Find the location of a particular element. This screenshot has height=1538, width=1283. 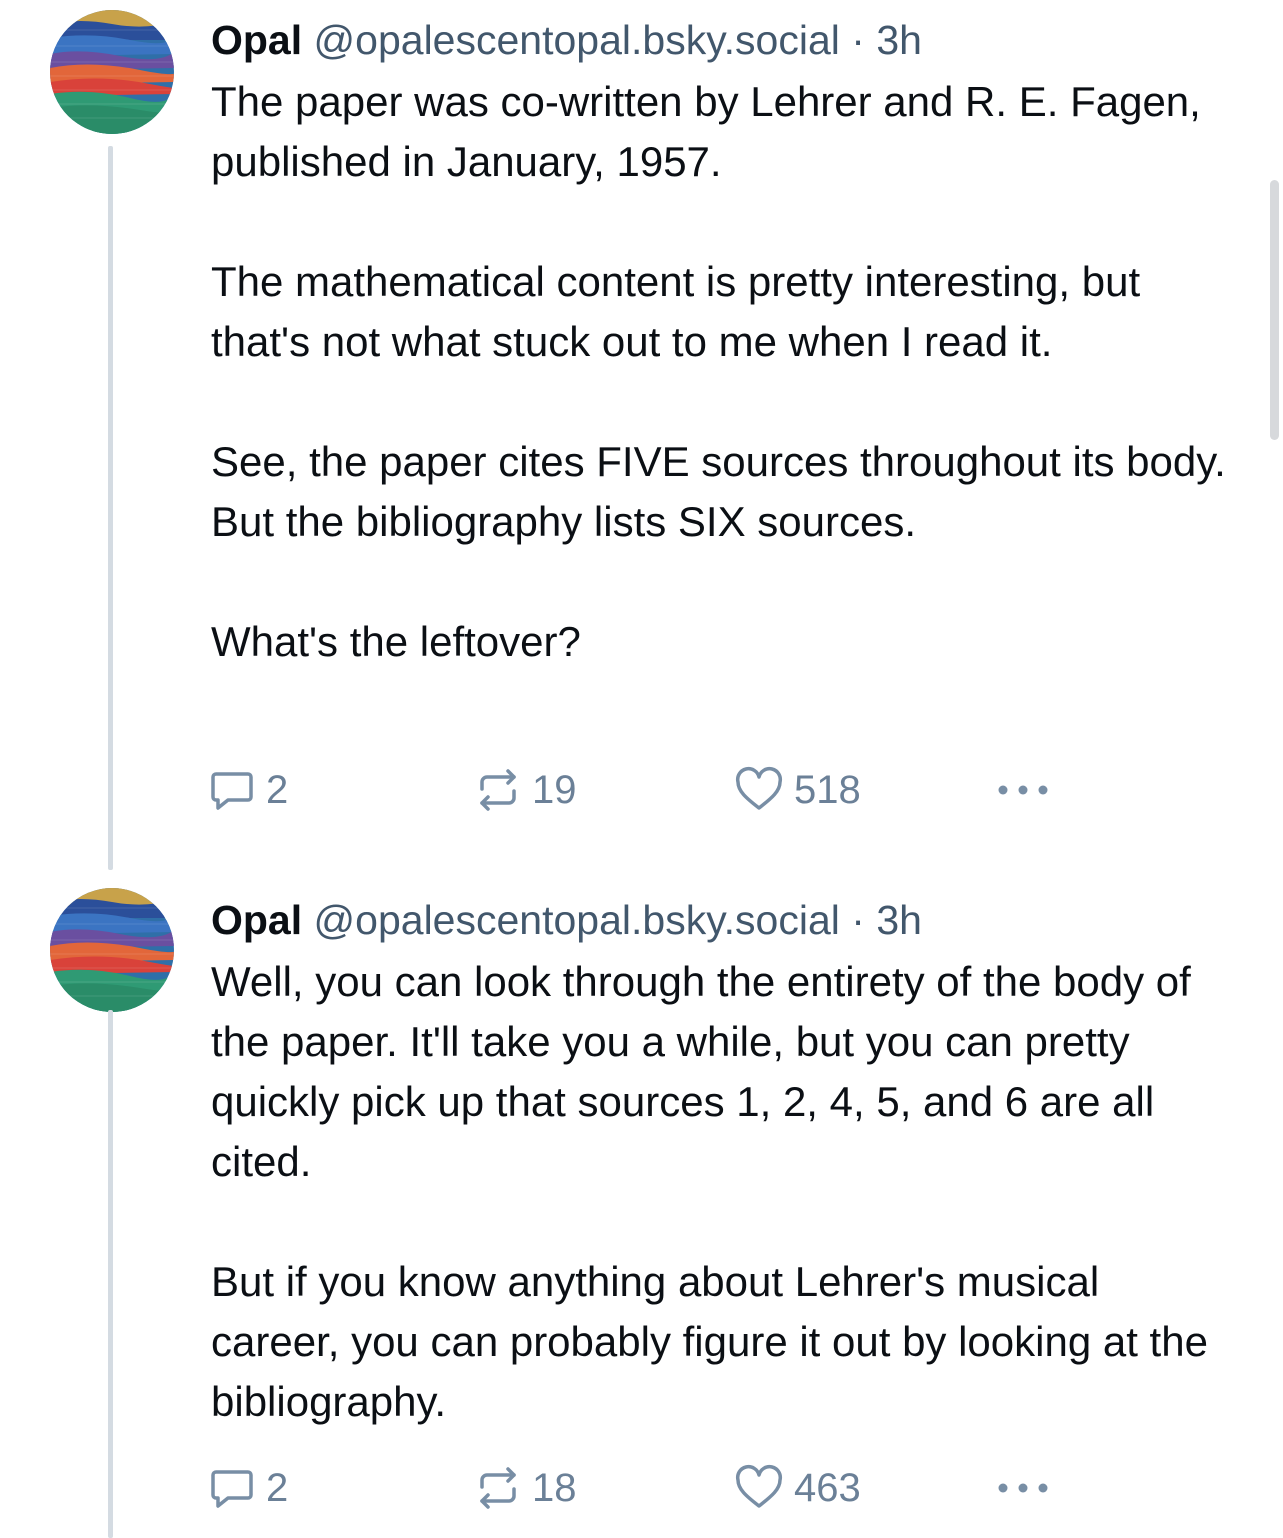

like-button: 463 is located at coordinates (797, 1488).